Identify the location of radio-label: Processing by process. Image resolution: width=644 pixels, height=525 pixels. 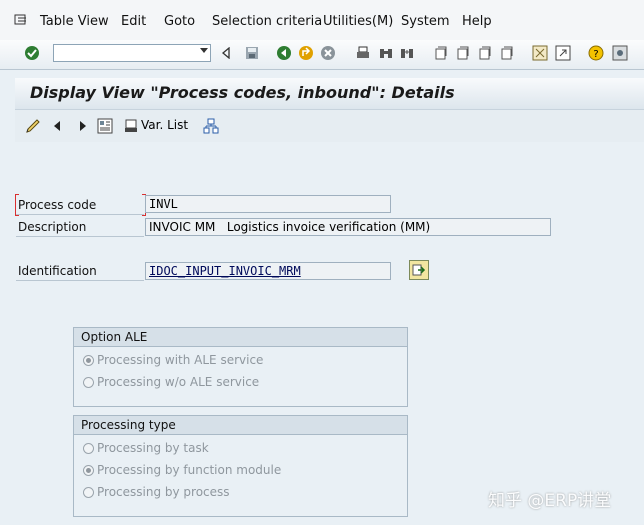
(163, 492).